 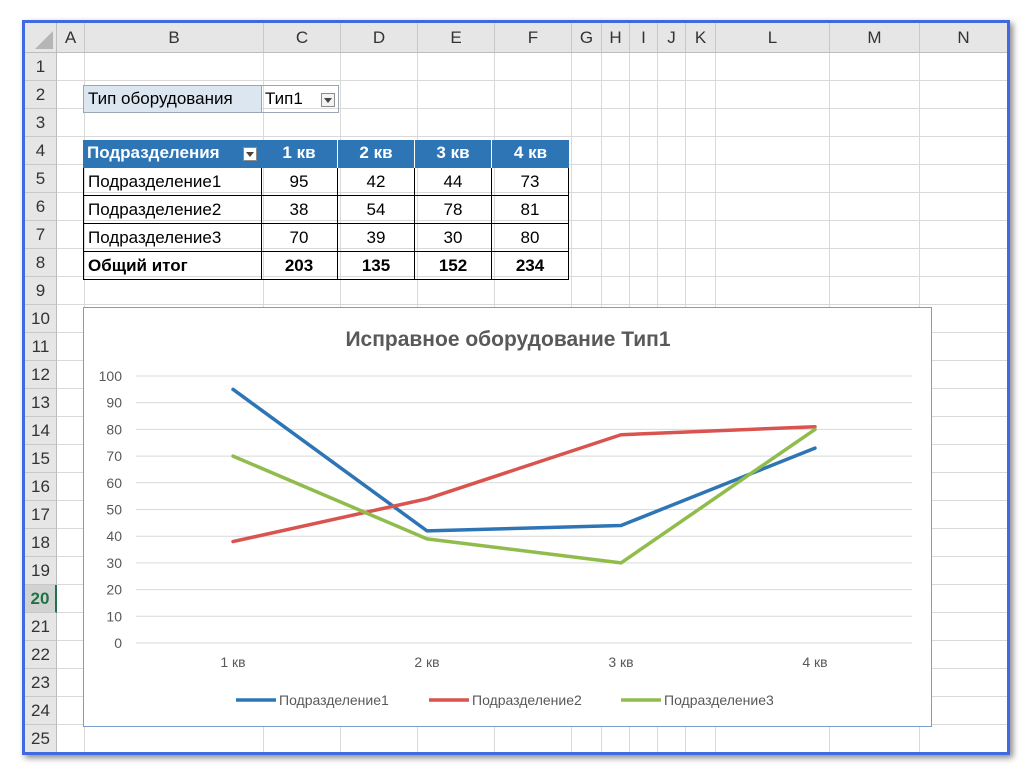 I want to click on y-tick-label: 40, so click(x=114, y=536).